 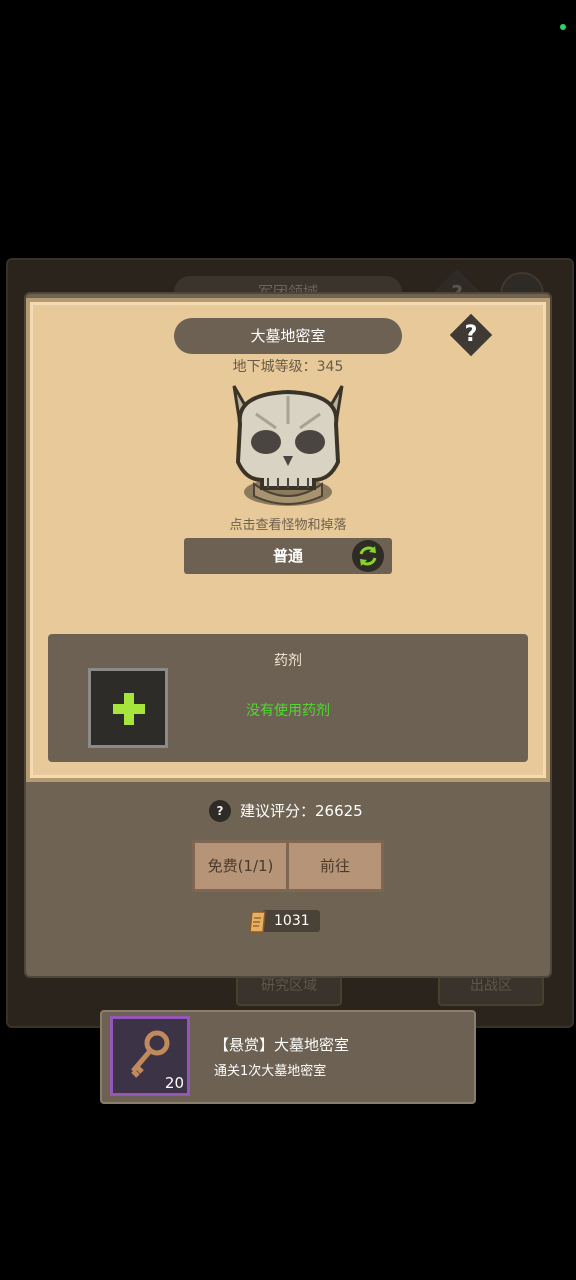 What do you see at coordinates (240, 866) in the screenshot?
I see `free-attempt-button: 免费(1/1)` at bounding box center [240, 866].